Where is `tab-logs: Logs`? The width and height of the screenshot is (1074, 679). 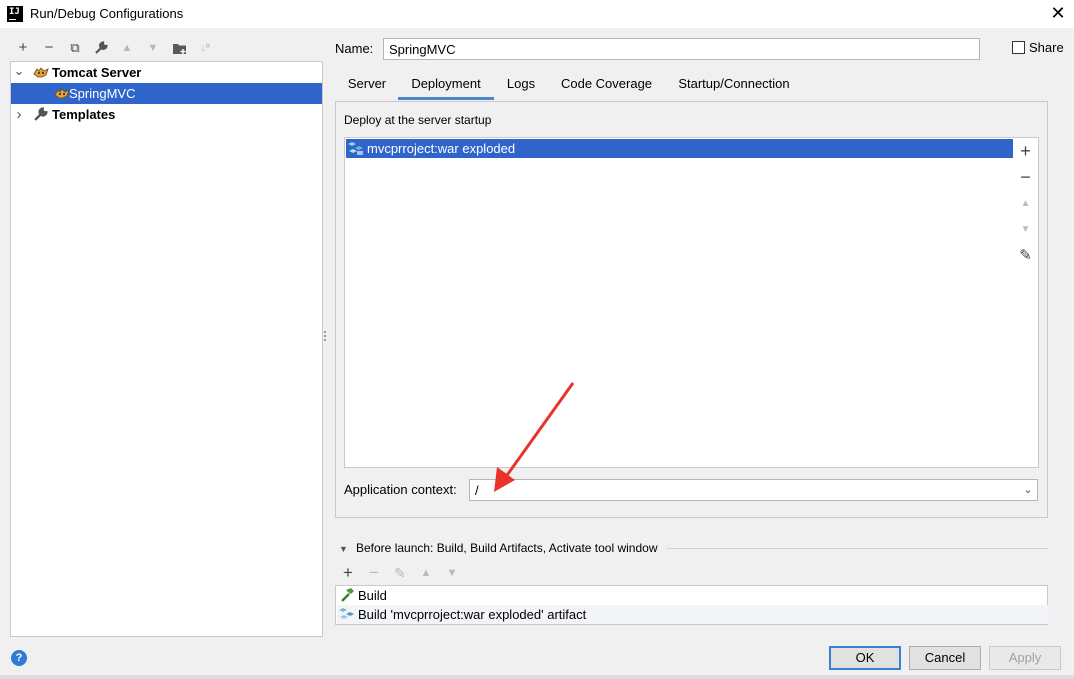
tab-logs: Logs is located at coordinates (521, 84).